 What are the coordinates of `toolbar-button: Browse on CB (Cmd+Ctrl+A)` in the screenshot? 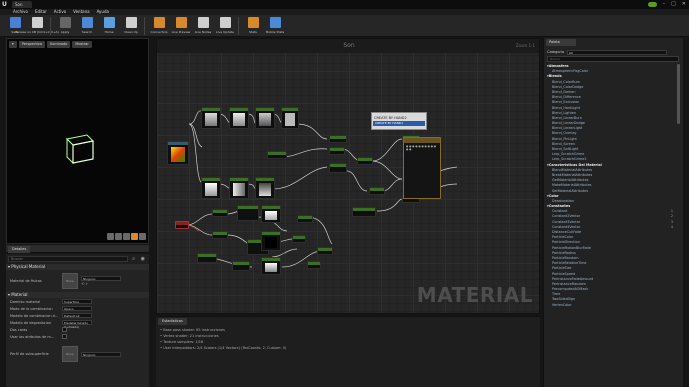 It's located at (37, 26).